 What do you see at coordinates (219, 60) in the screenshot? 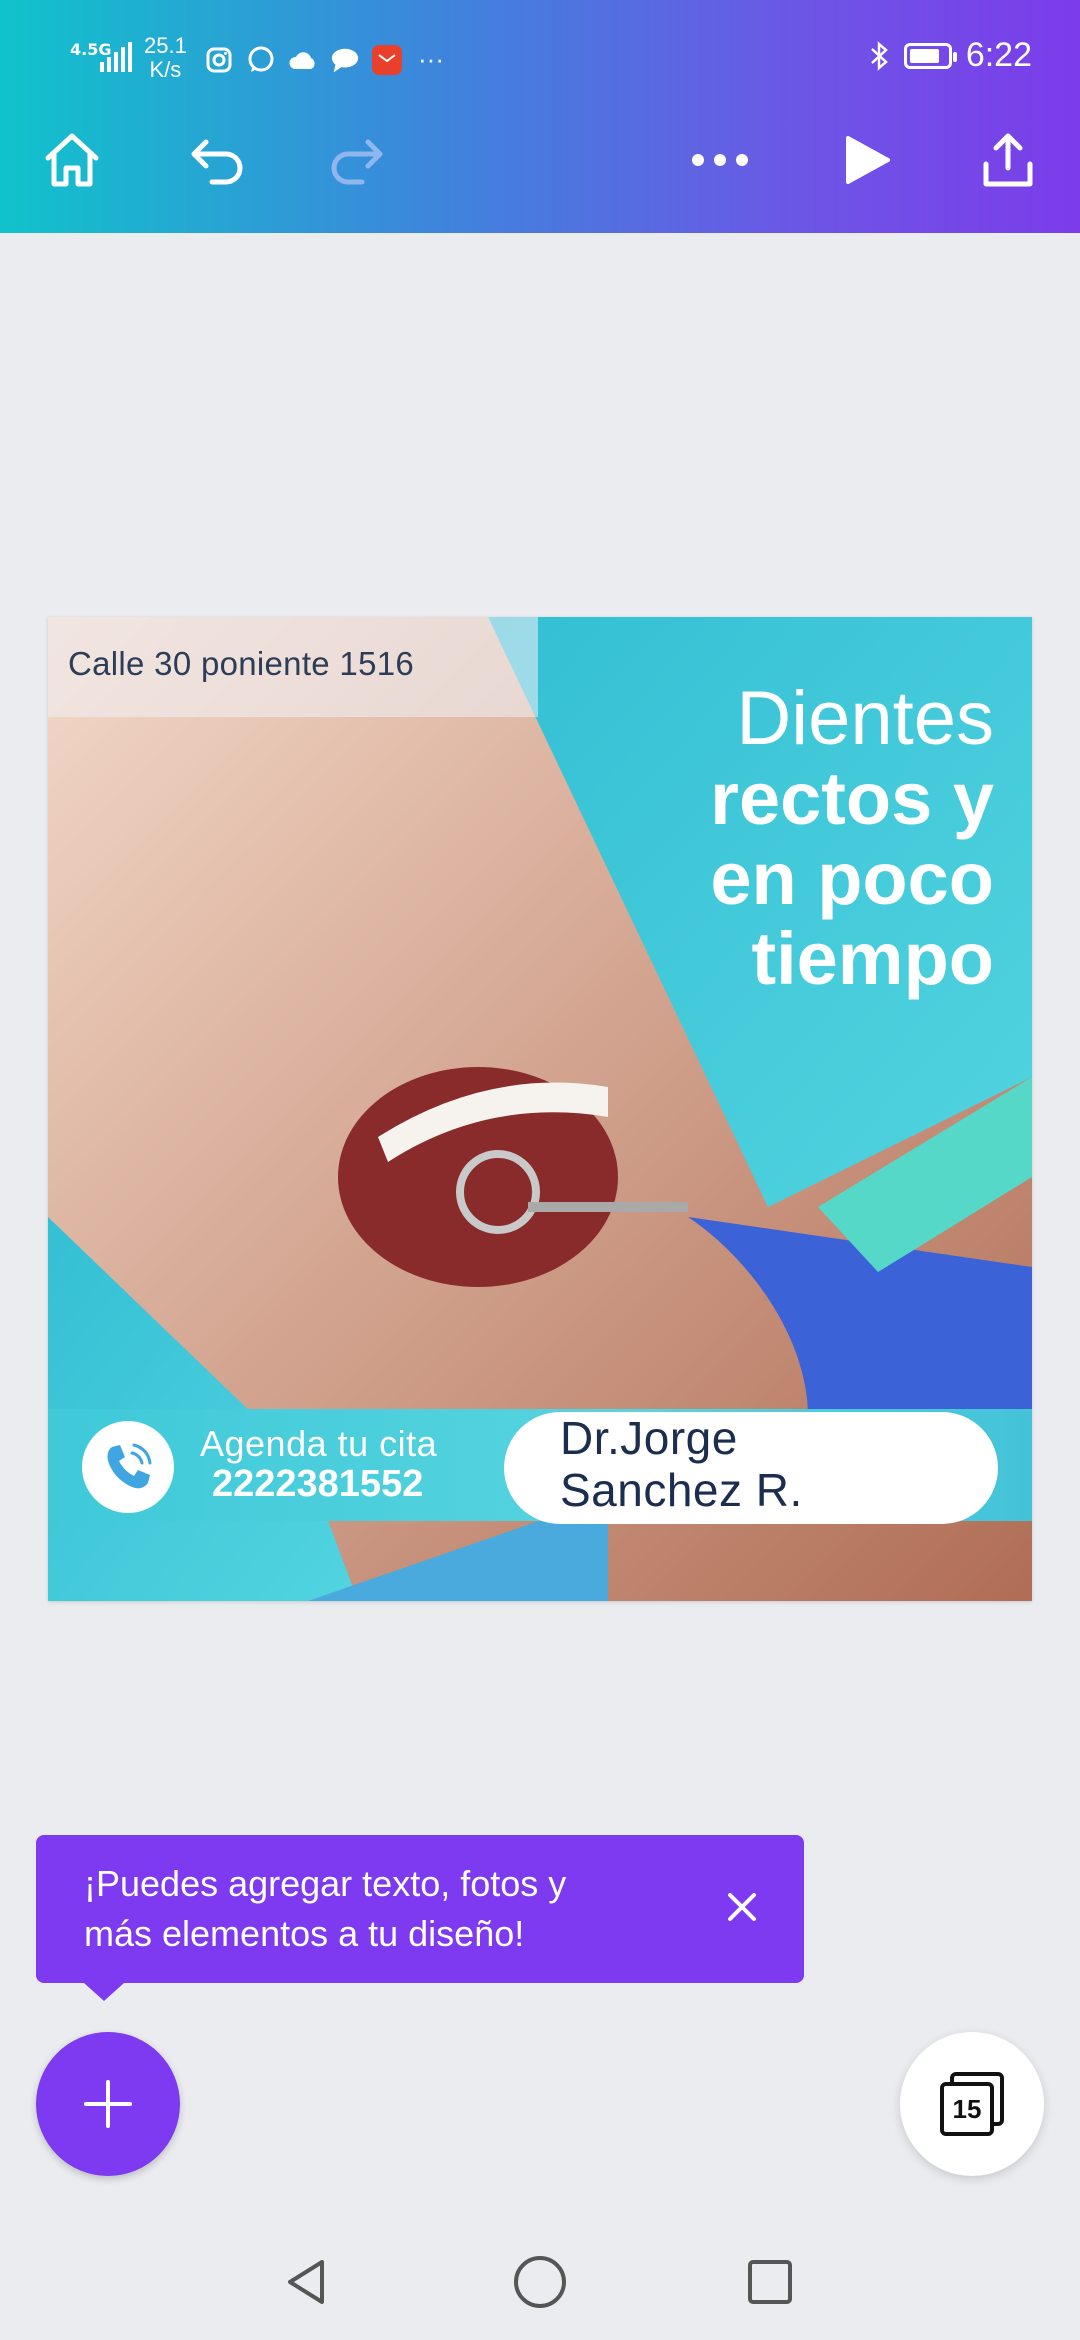
I see `instagram-icon` at bounding box center [219, 60].